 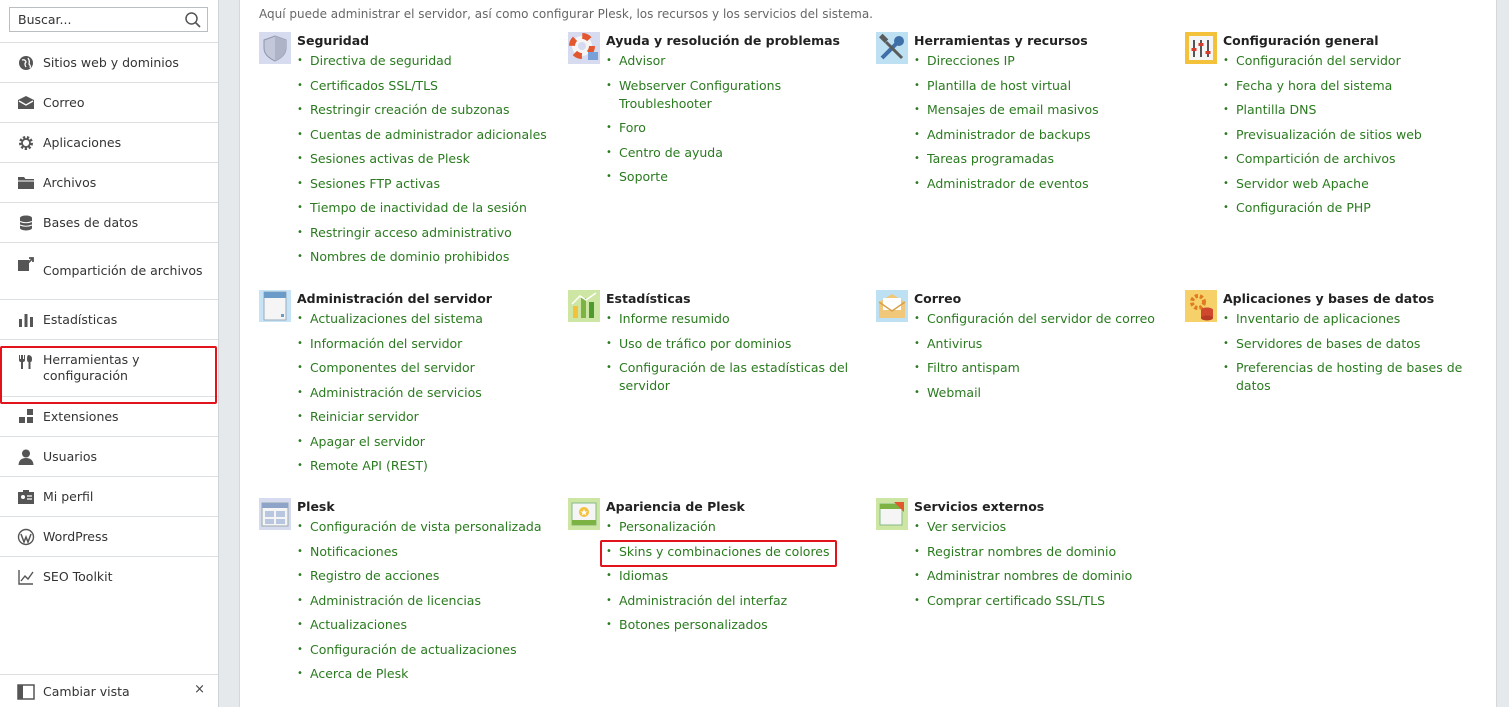 I want to click on section-link: Direcciones IP, so click(x=971, y=60).